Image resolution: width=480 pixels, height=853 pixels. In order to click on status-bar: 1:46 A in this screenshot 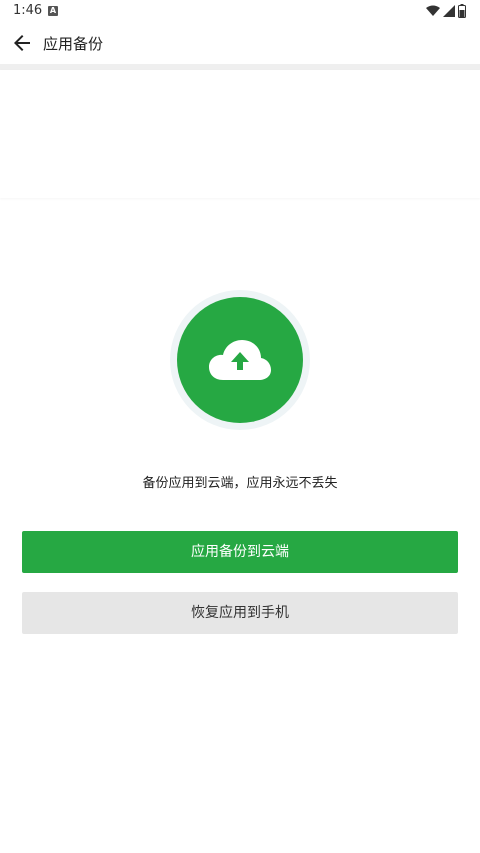, I will do `click(240, 12)`.